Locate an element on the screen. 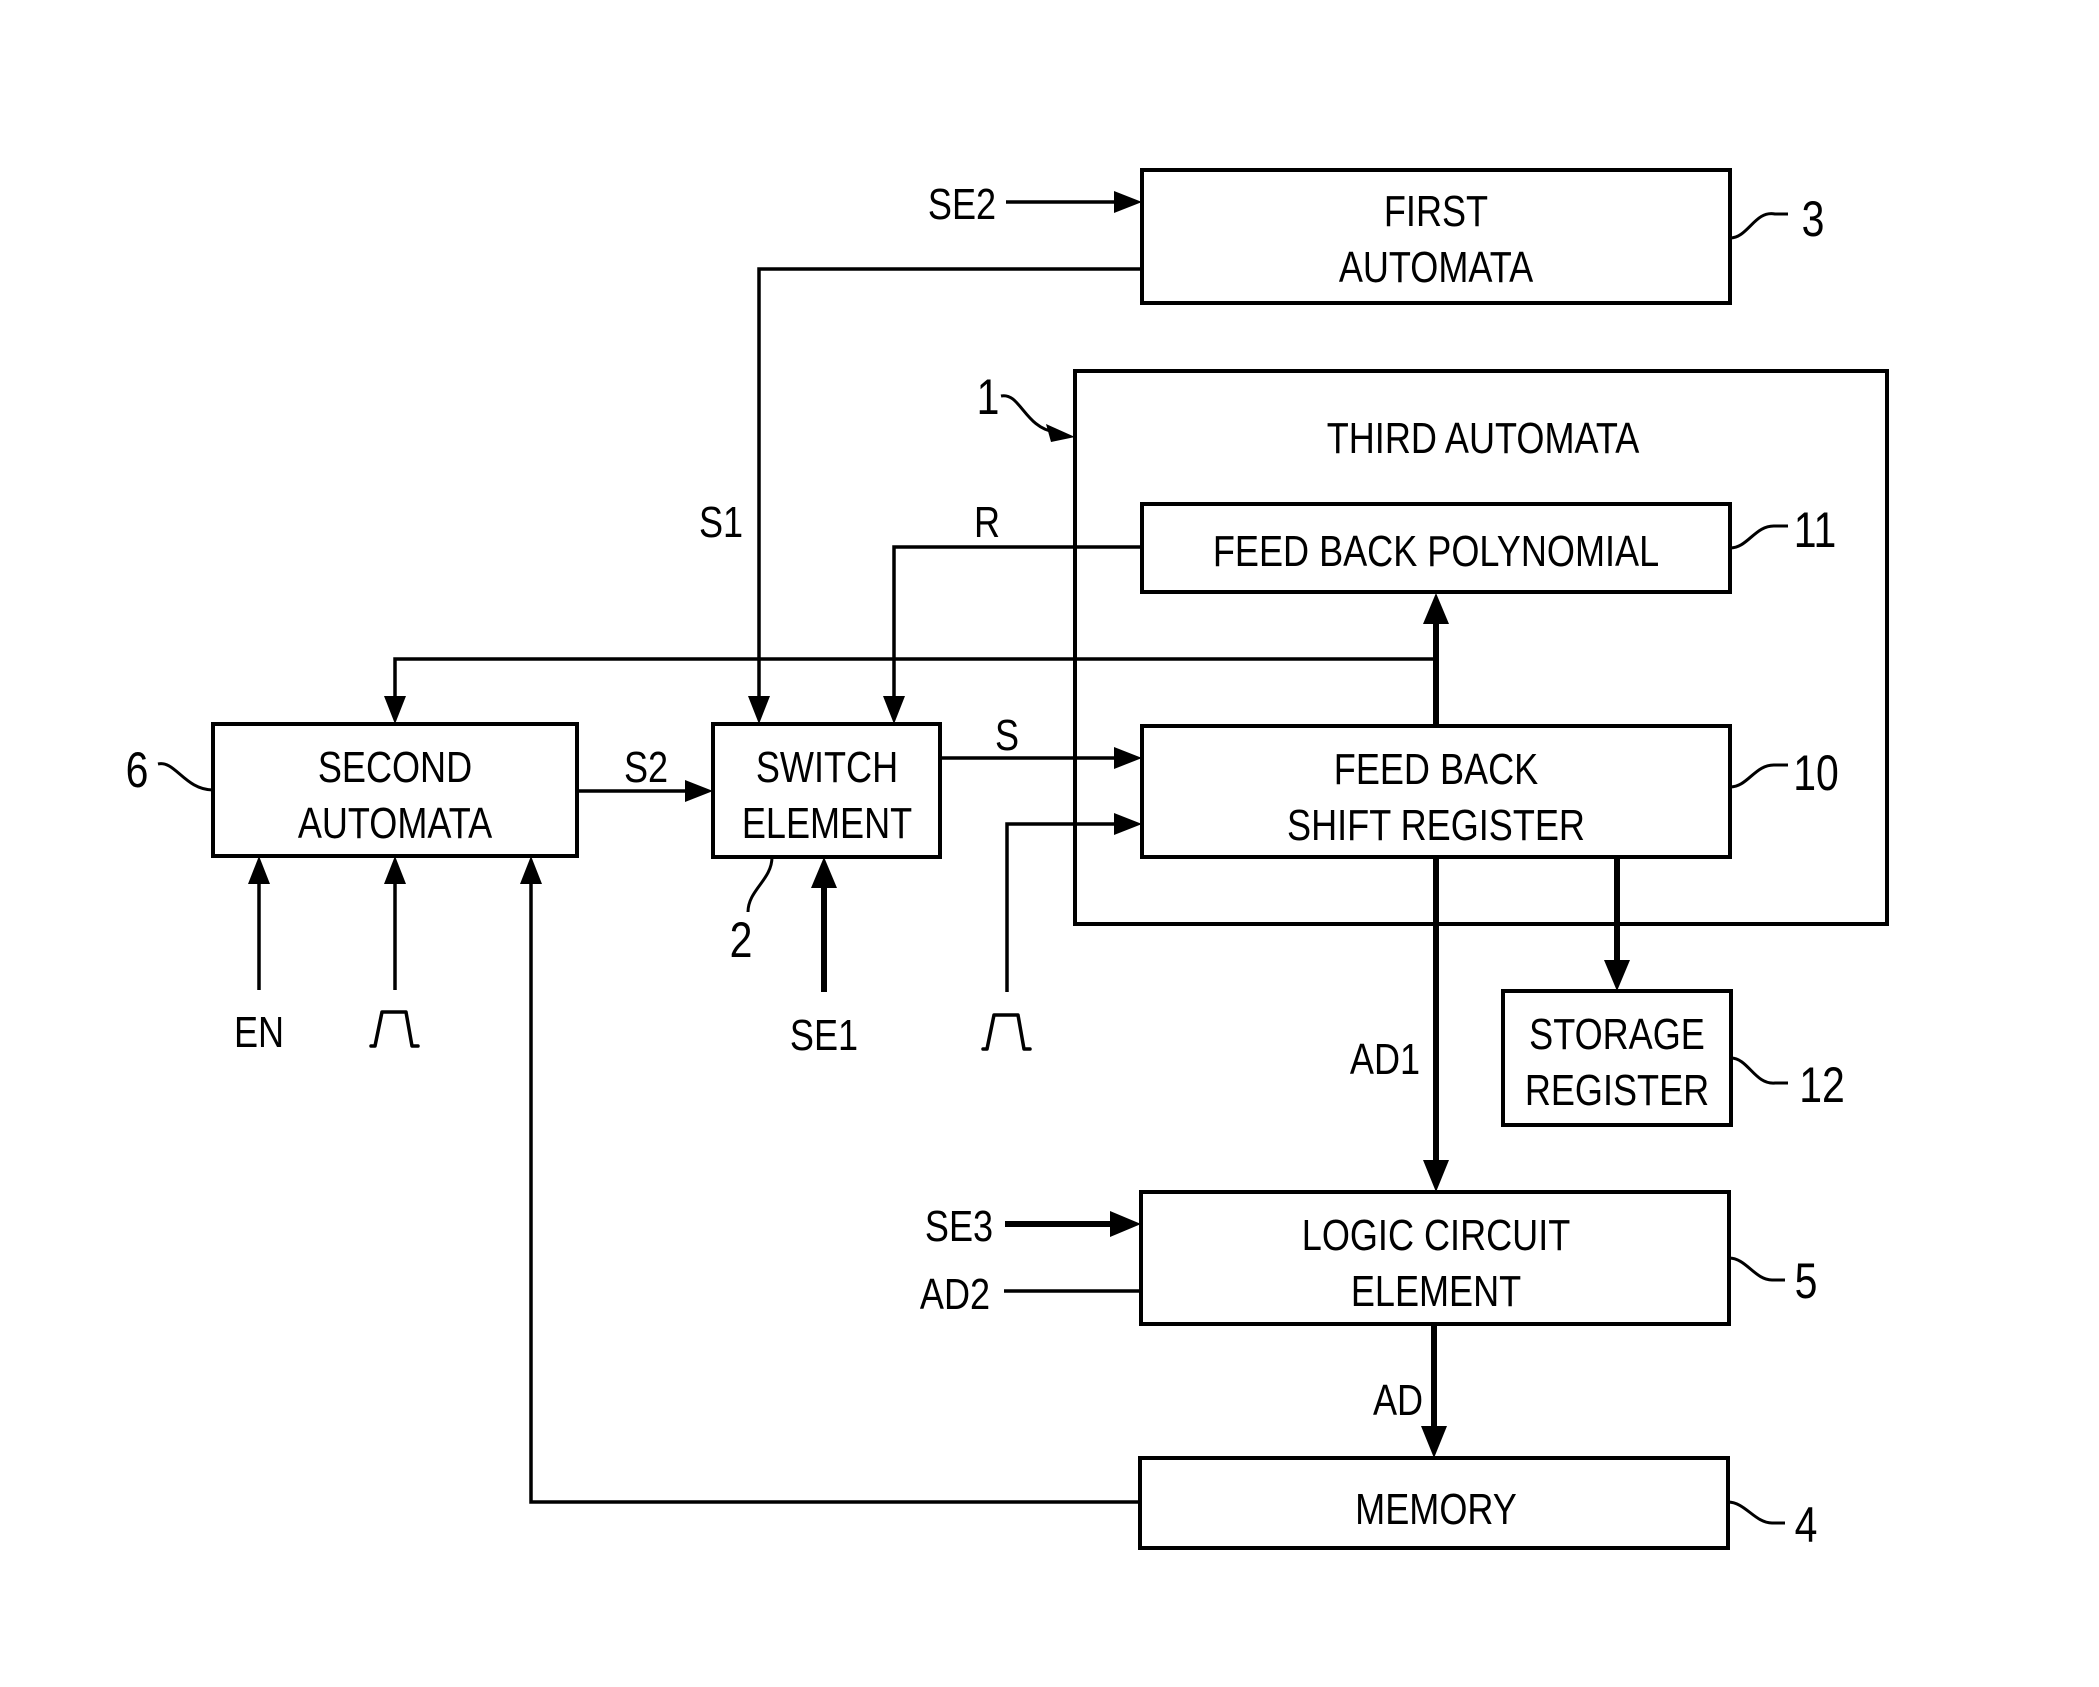 The height and width of the screenshot is (1687, 2099). ref-numeral-6: 6 is located at coordinates (137, 770).